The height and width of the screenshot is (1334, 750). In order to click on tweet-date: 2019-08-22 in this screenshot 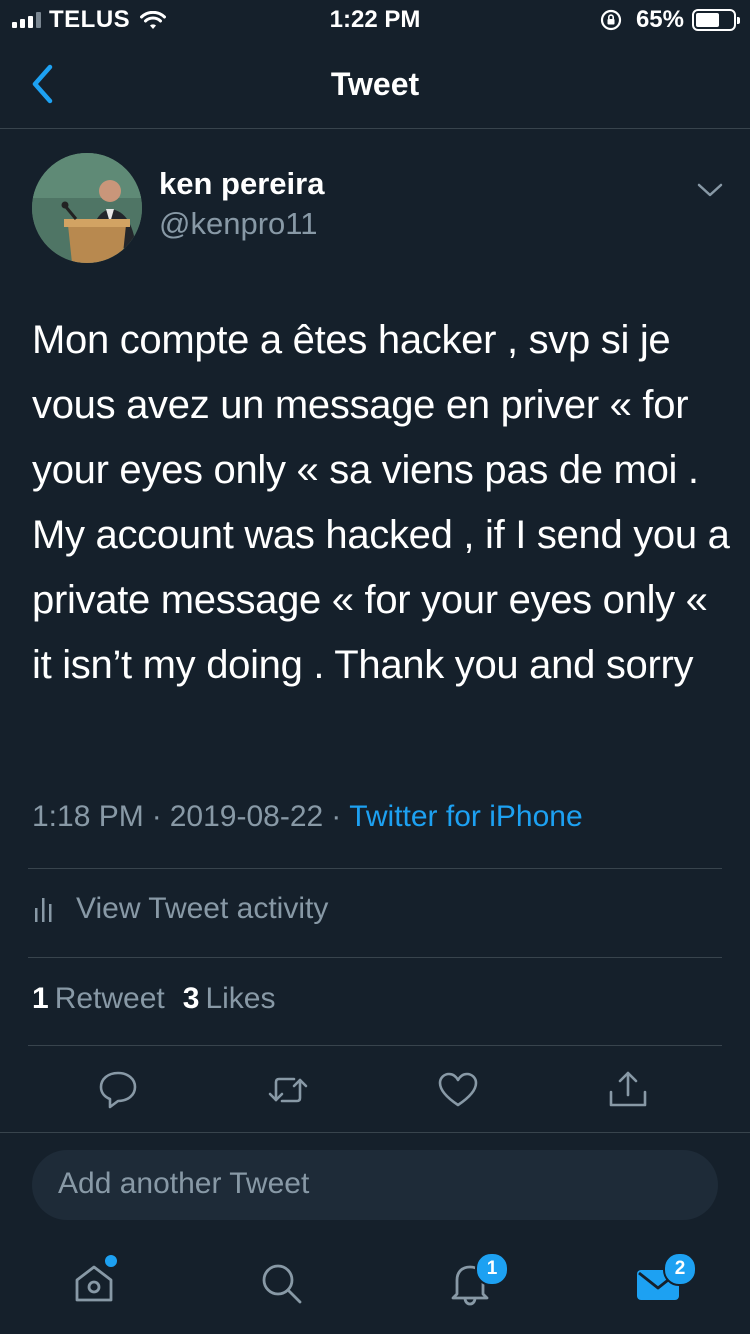, I will do `click(246, 816)`.